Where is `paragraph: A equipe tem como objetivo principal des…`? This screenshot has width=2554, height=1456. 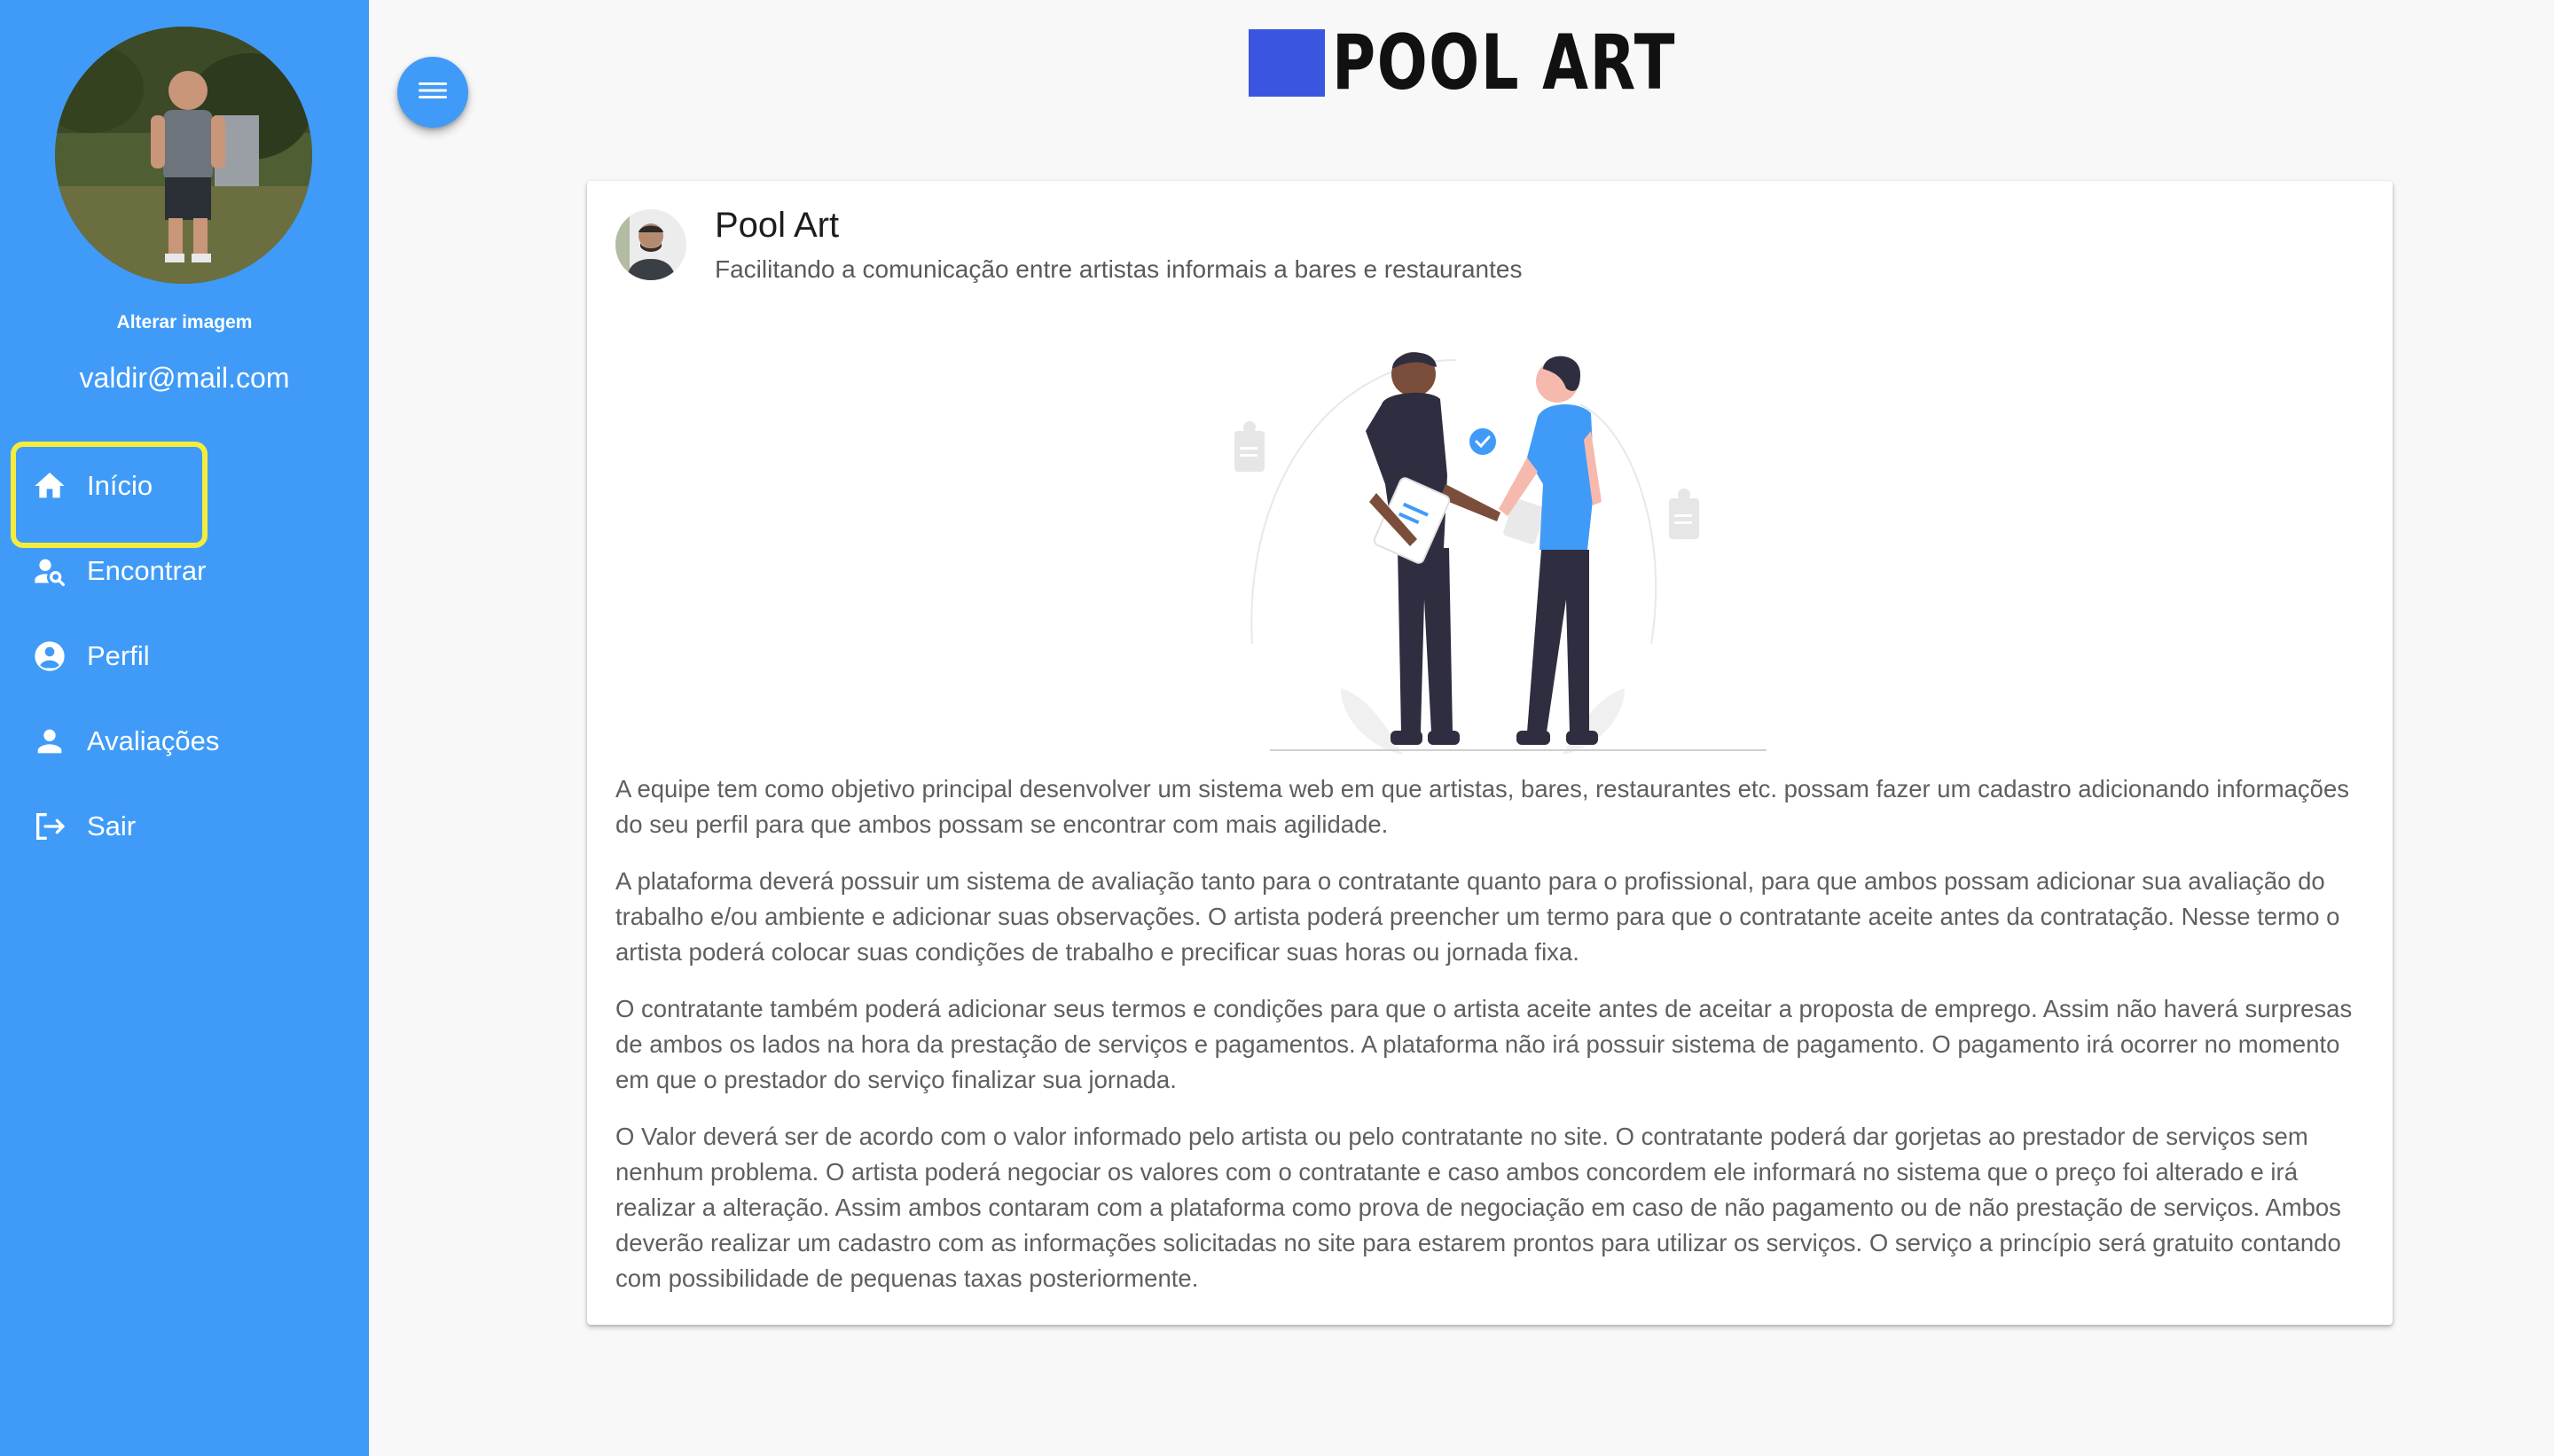 paragraph: A equipe tem como objetivo principal des… is located at coordinates (1482, 806).